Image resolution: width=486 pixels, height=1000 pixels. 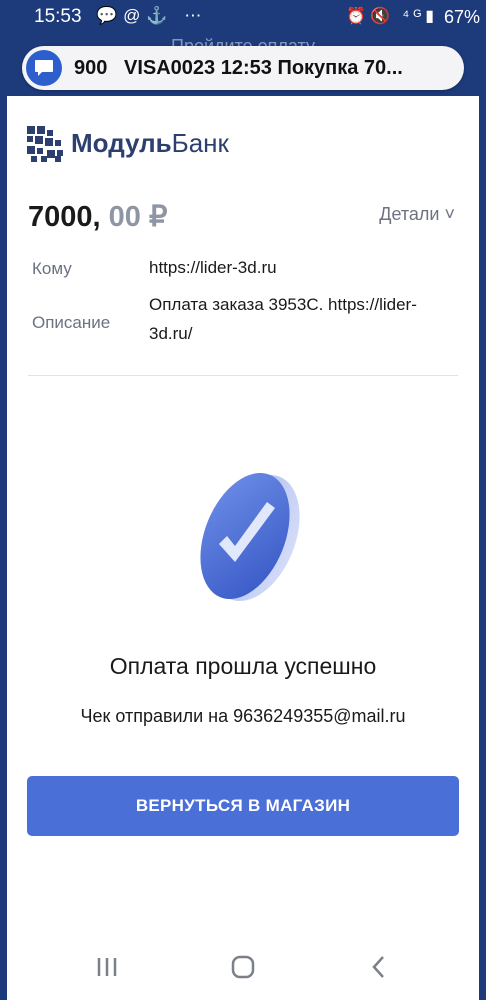 I want to click on recipient-value: https://lider-3d.ru, so click(x=213, y=267).